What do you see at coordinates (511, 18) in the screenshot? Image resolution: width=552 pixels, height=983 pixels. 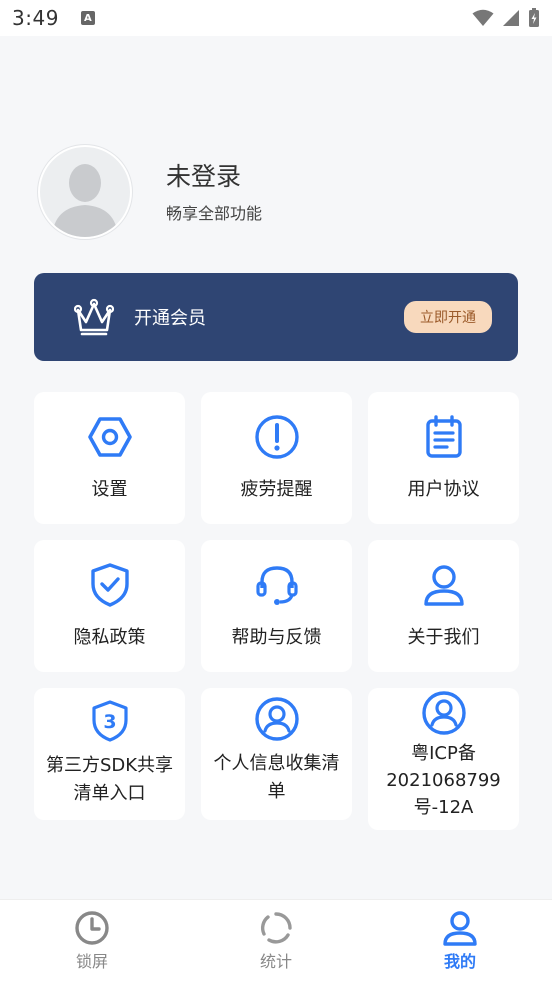 I see `signal-icon` at bounding box center [511, 18].